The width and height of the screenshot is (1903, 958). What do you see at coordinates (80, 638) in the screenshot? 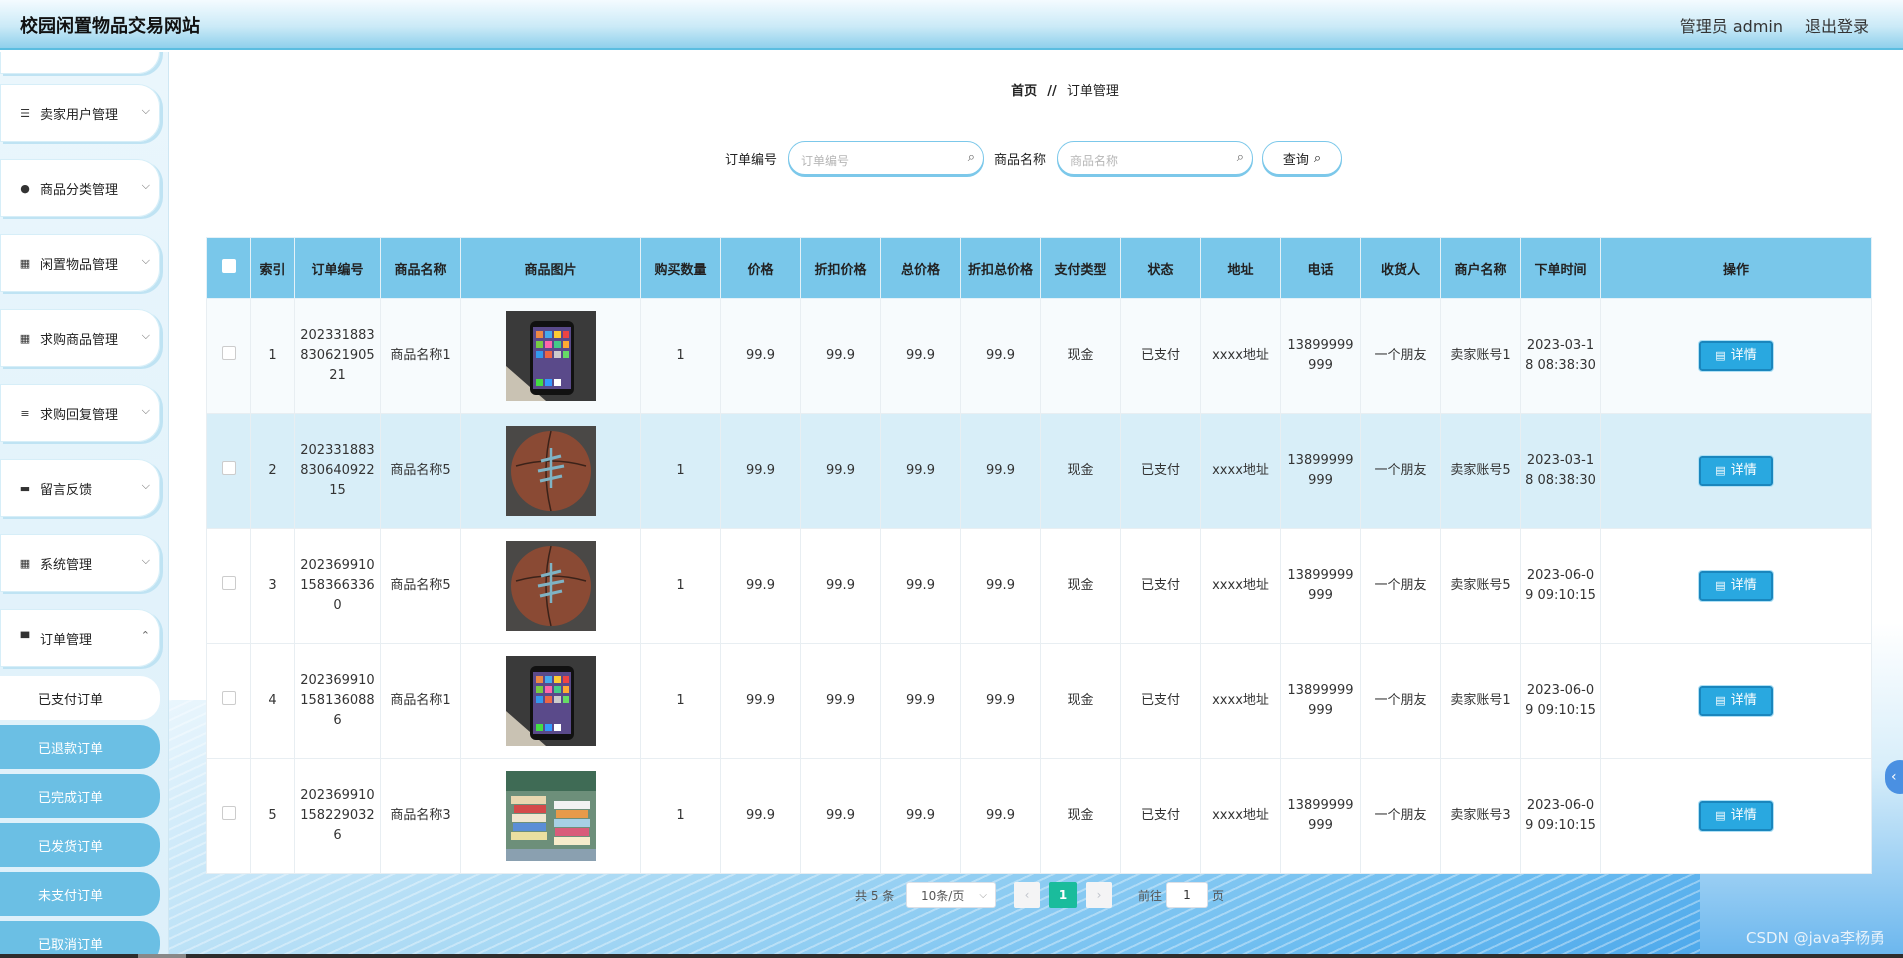
I see `sidebar-item-orders: ▀ 订单管理 ⌃` at bounding box center [80, 638].